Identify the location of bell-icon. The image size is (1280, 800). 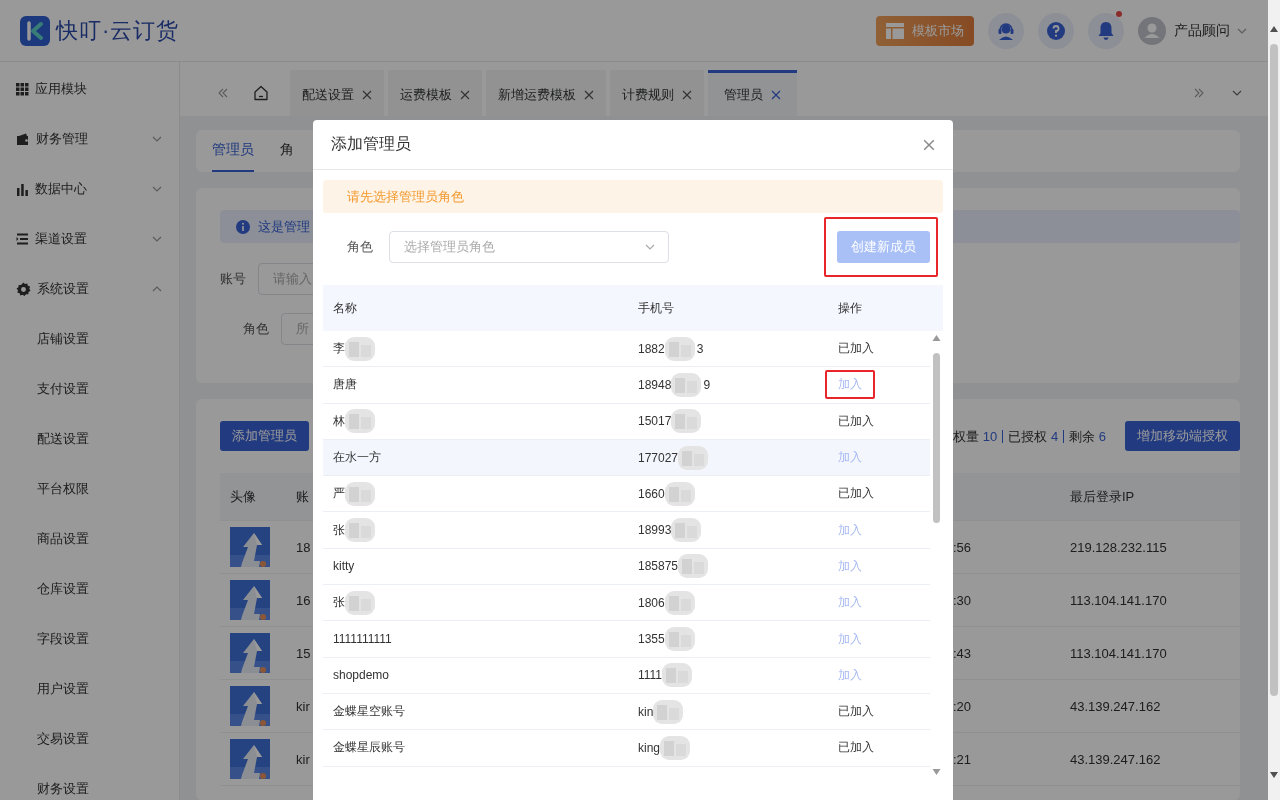
(1106, 30).